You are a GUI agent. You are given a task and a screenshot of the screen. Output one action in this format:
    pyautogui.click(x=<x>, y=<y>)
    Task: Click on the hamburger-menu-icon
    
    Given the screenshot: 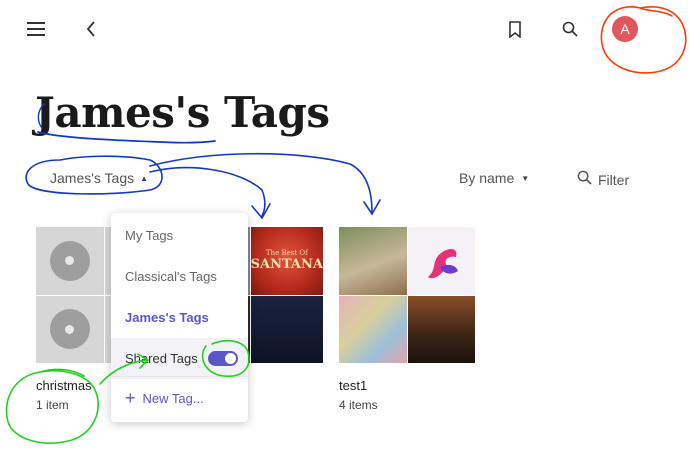 What is the action you would take?
    pyautogui.click(x=36, y=29)
    